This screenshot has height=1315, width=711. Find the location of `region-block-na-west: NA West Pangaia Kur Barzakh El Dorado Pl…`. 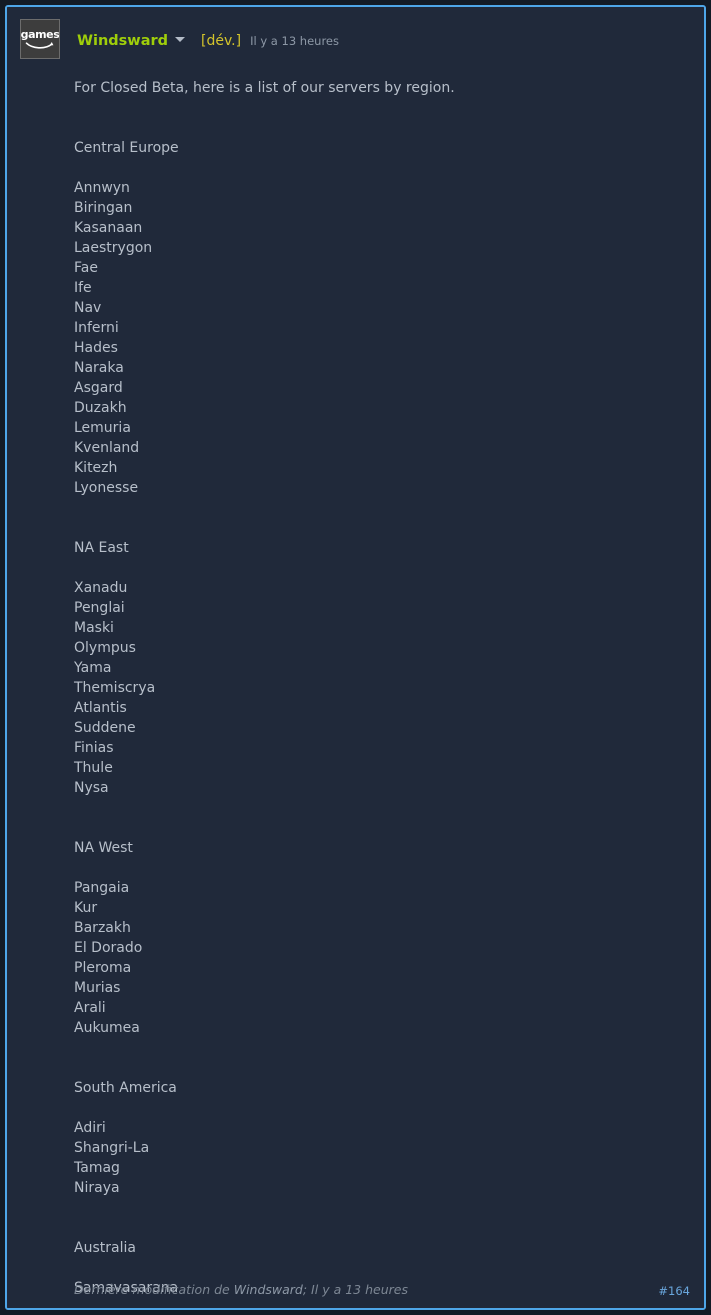

region-block-na-west: NA West Pangaia Kur Barzakh El Dorado Pl… is located at coordinates (382, 938).